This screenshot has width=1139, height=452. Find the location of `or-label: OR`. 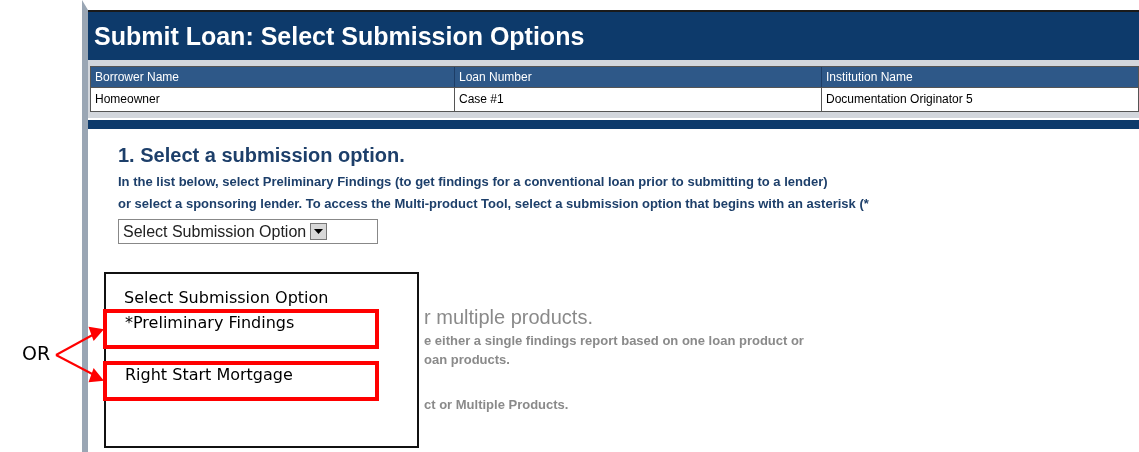

or-label: OR is located at coordinates (36, 353).